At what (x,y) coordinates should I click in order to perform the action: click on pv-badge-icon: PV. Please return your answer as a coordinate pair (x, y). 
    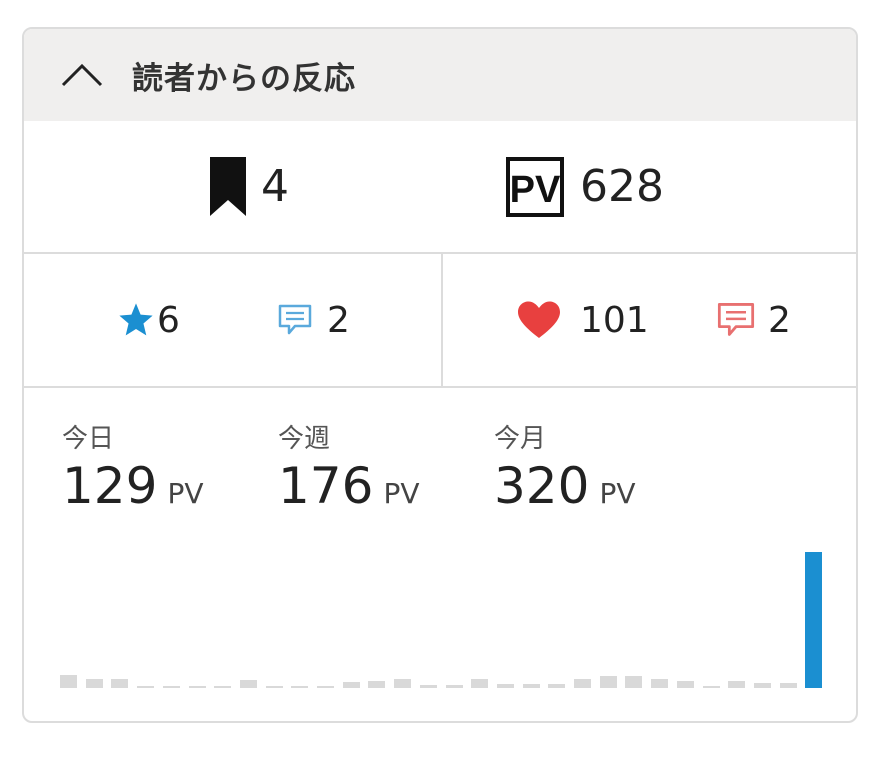
    Looking at the image, I should click on (535, 186).